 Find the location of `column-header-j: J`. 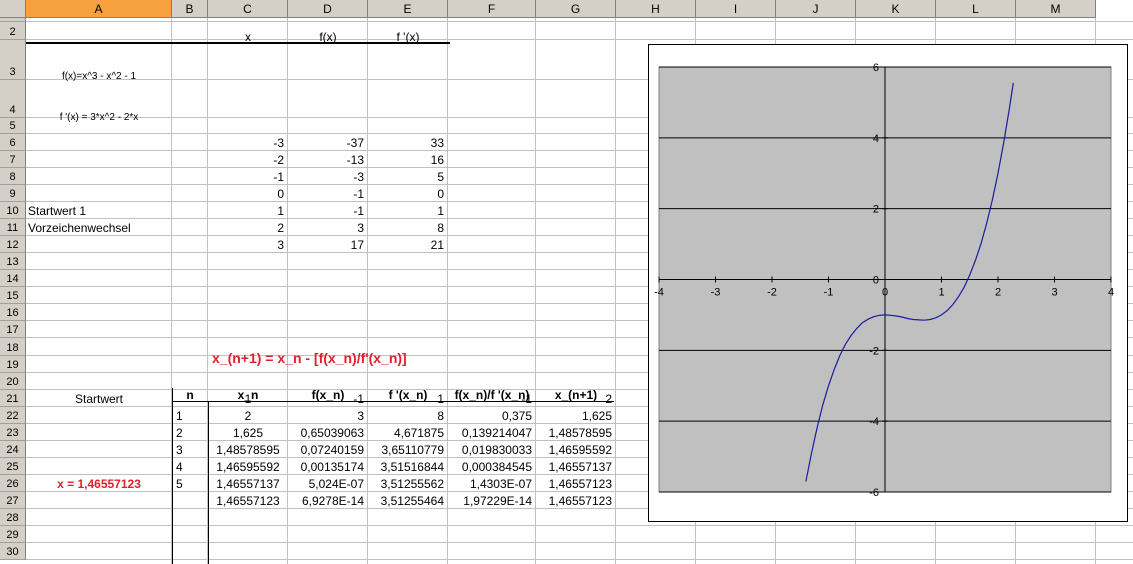

column-header-j: J is located at coordinates (816, 9).